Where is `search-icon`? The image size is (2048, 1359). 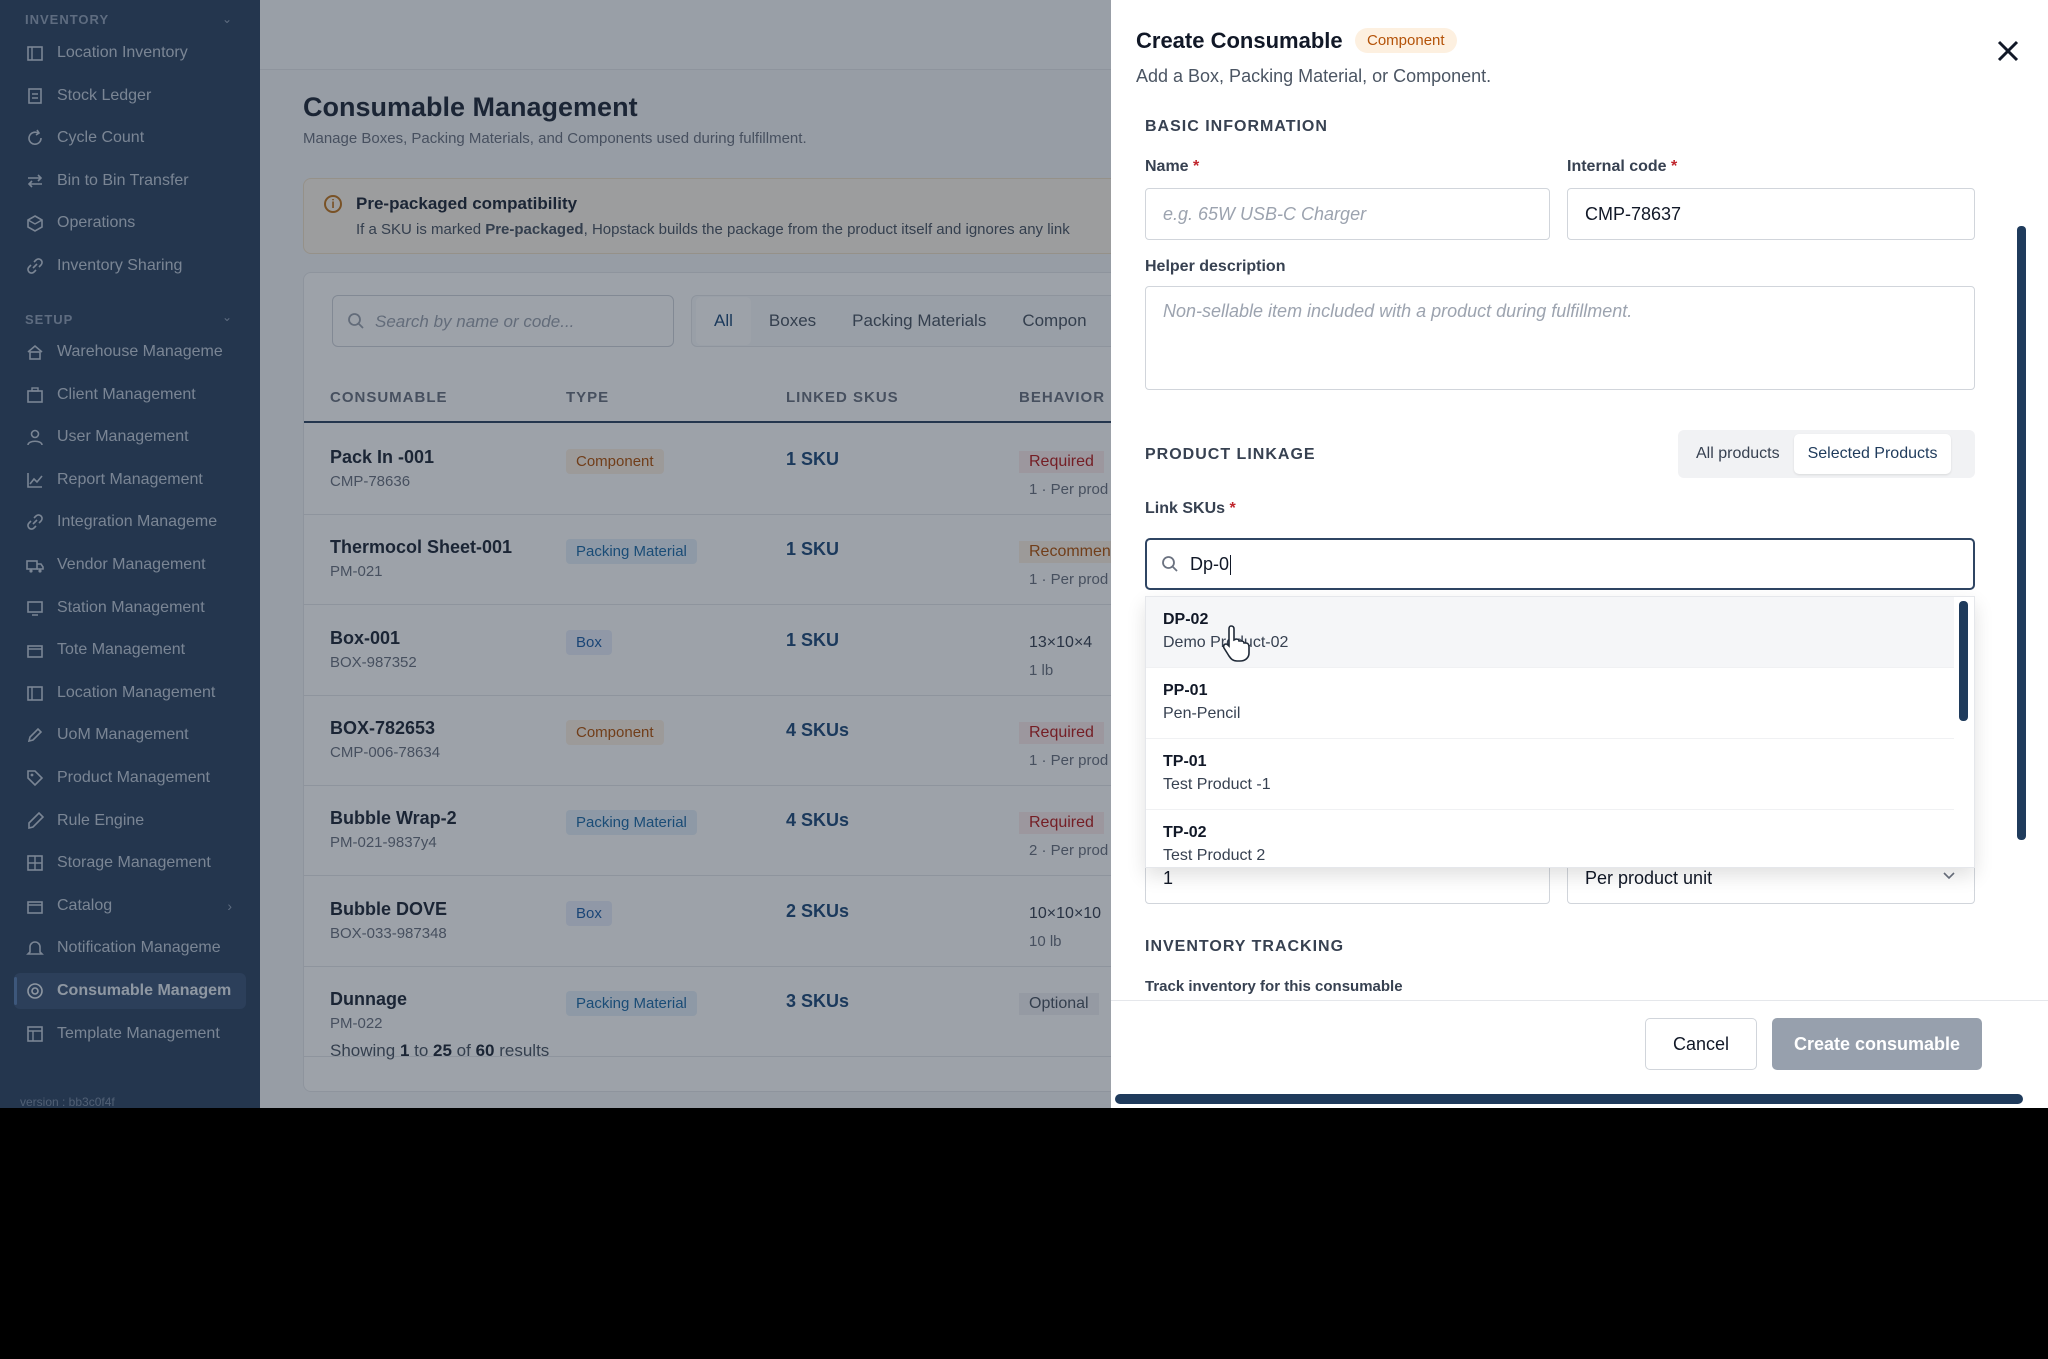
search-icon is located at coordinates (1170, 564).